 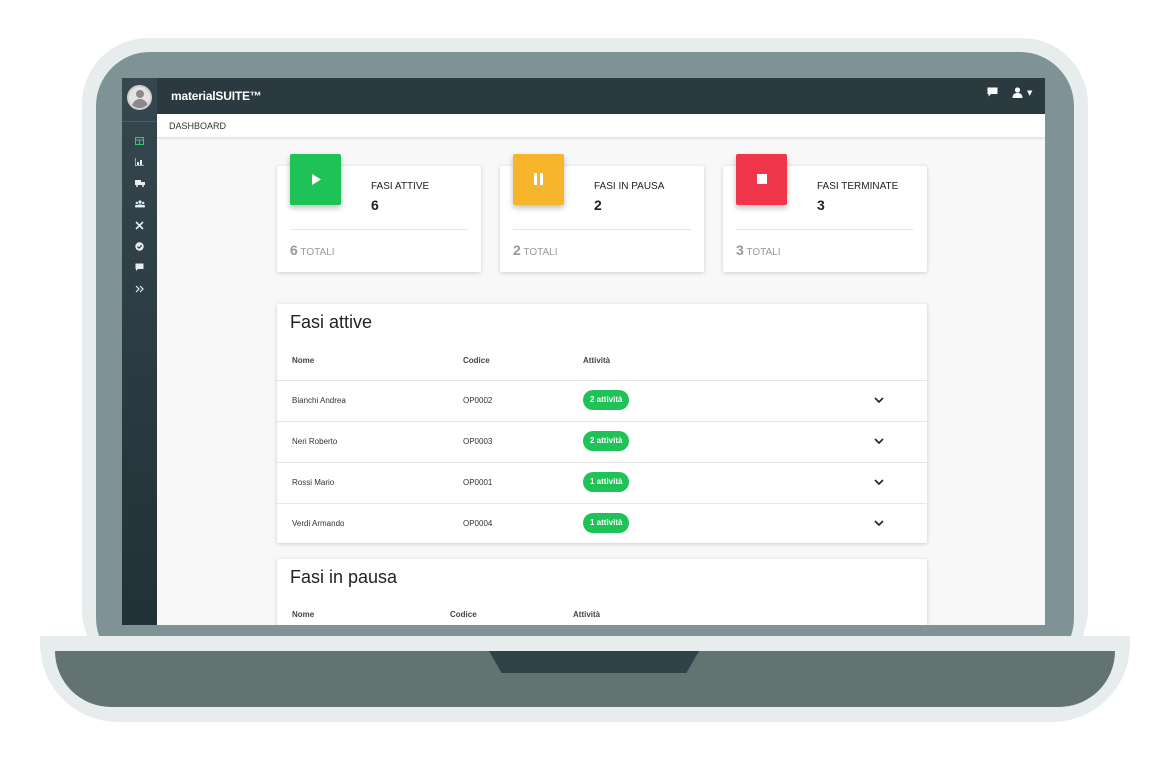 I want to click on laptop-notch, so click(x=594, y=662).